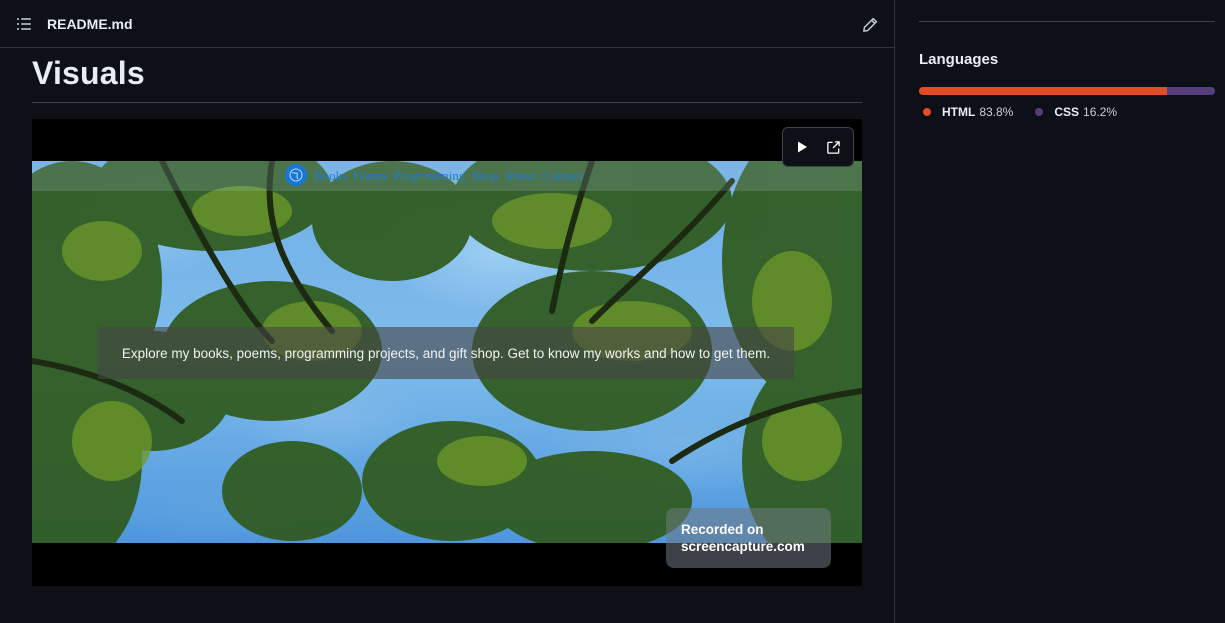 This screenshot has width=1225, height=623. I want to click on video-controls, so click(818, 147).